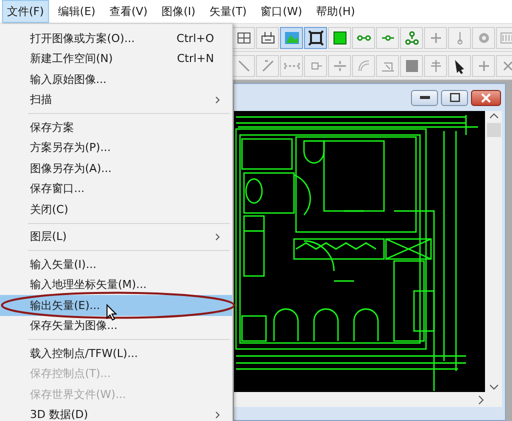 This screenshot has height=421, width=512. I want to click on close-button, so click(486, 98).